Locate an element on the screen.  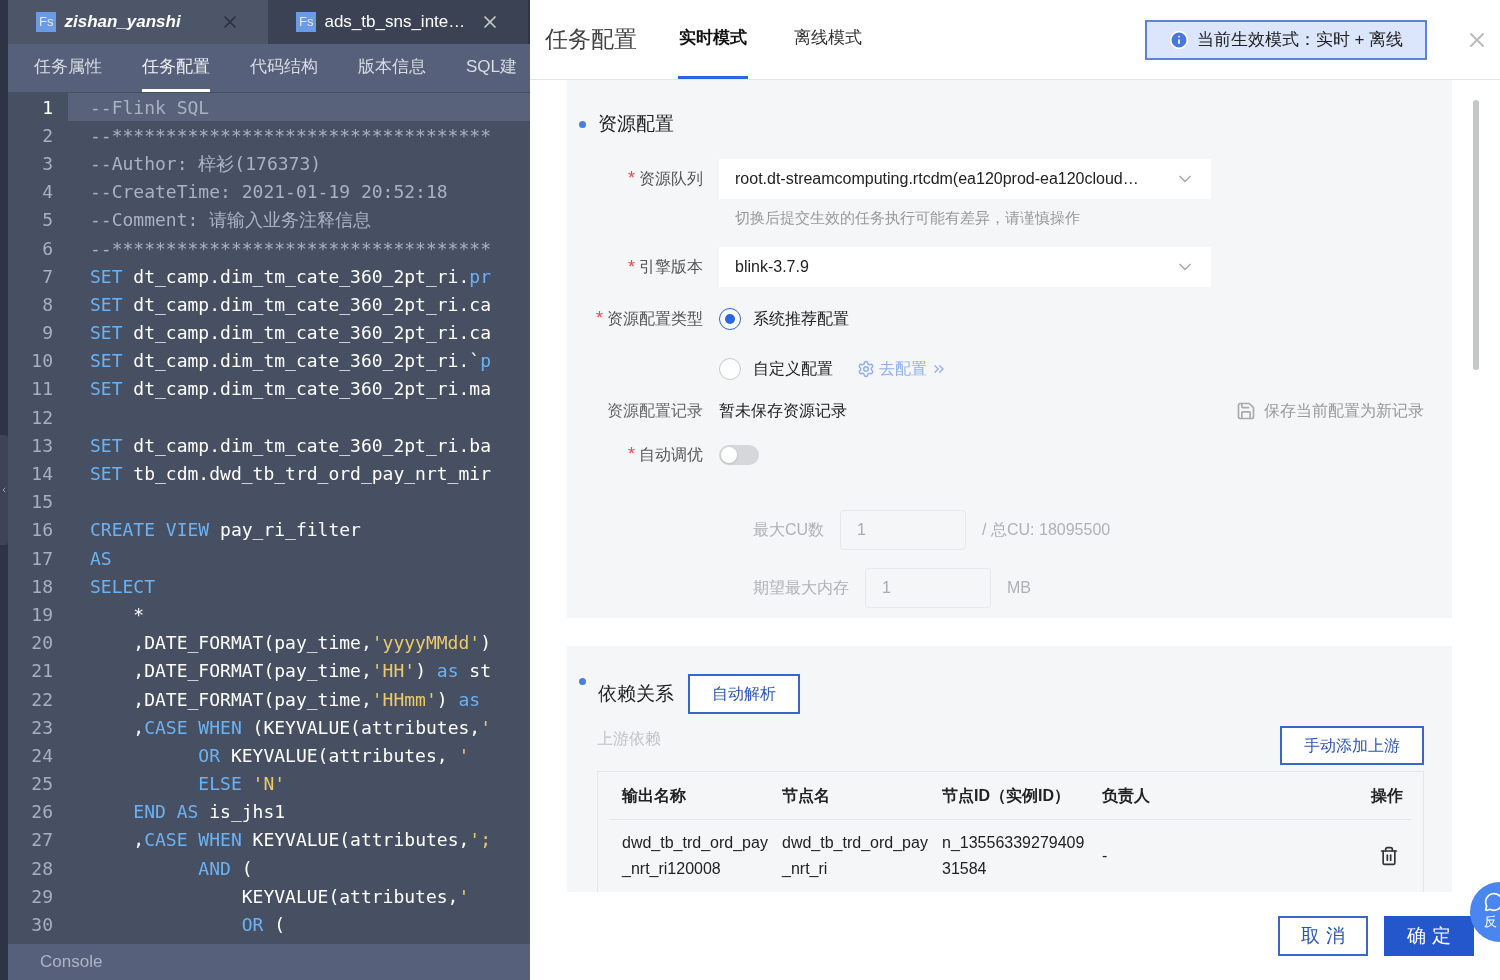
chat-bubble-icon is located at coordinates (1492, 902).